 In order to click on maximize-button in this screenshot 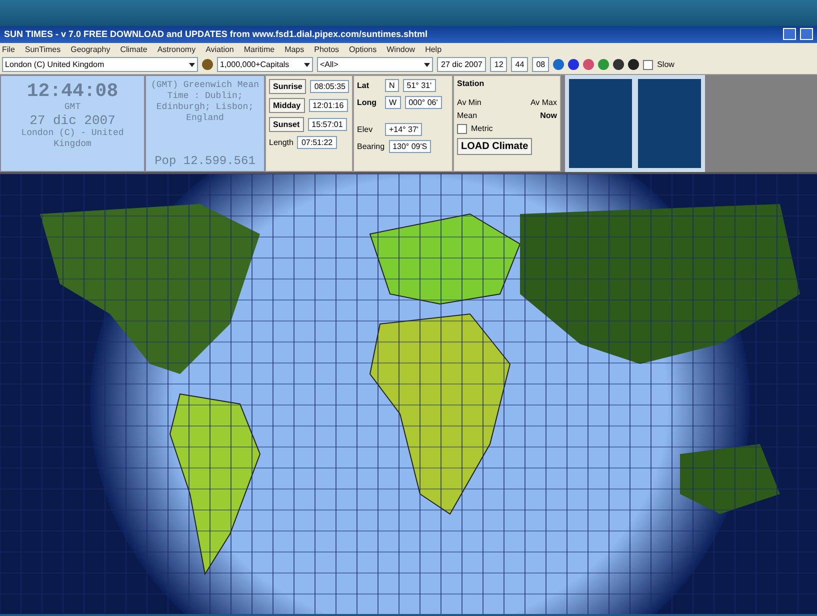, I will do `click(806, 34)`.